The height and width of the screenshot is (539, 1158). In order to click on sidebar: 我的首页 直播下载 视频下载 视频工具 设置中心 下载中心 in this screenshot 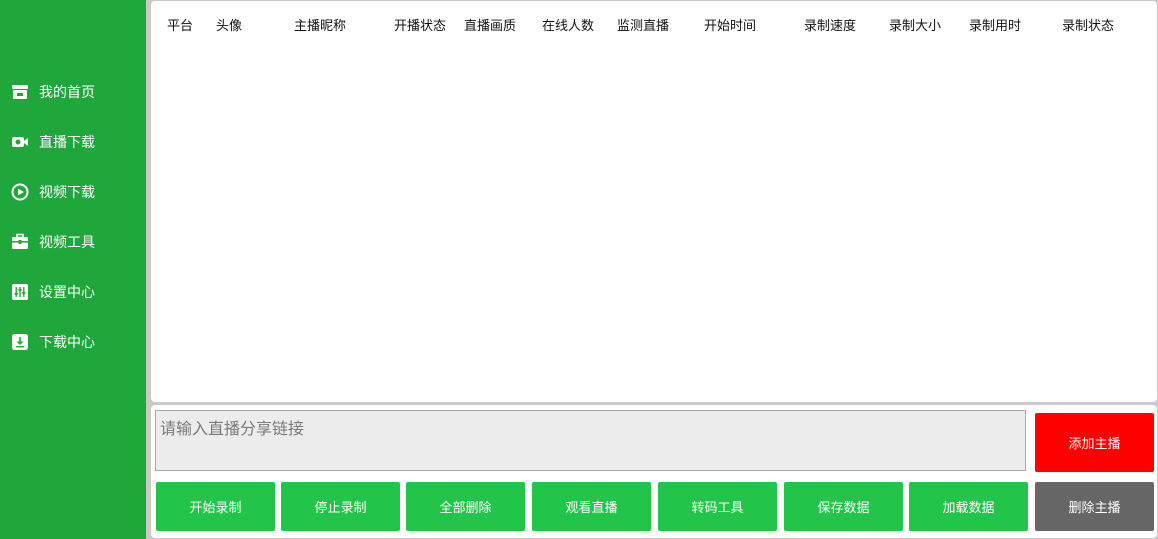, I will do `click(73, 269)`.